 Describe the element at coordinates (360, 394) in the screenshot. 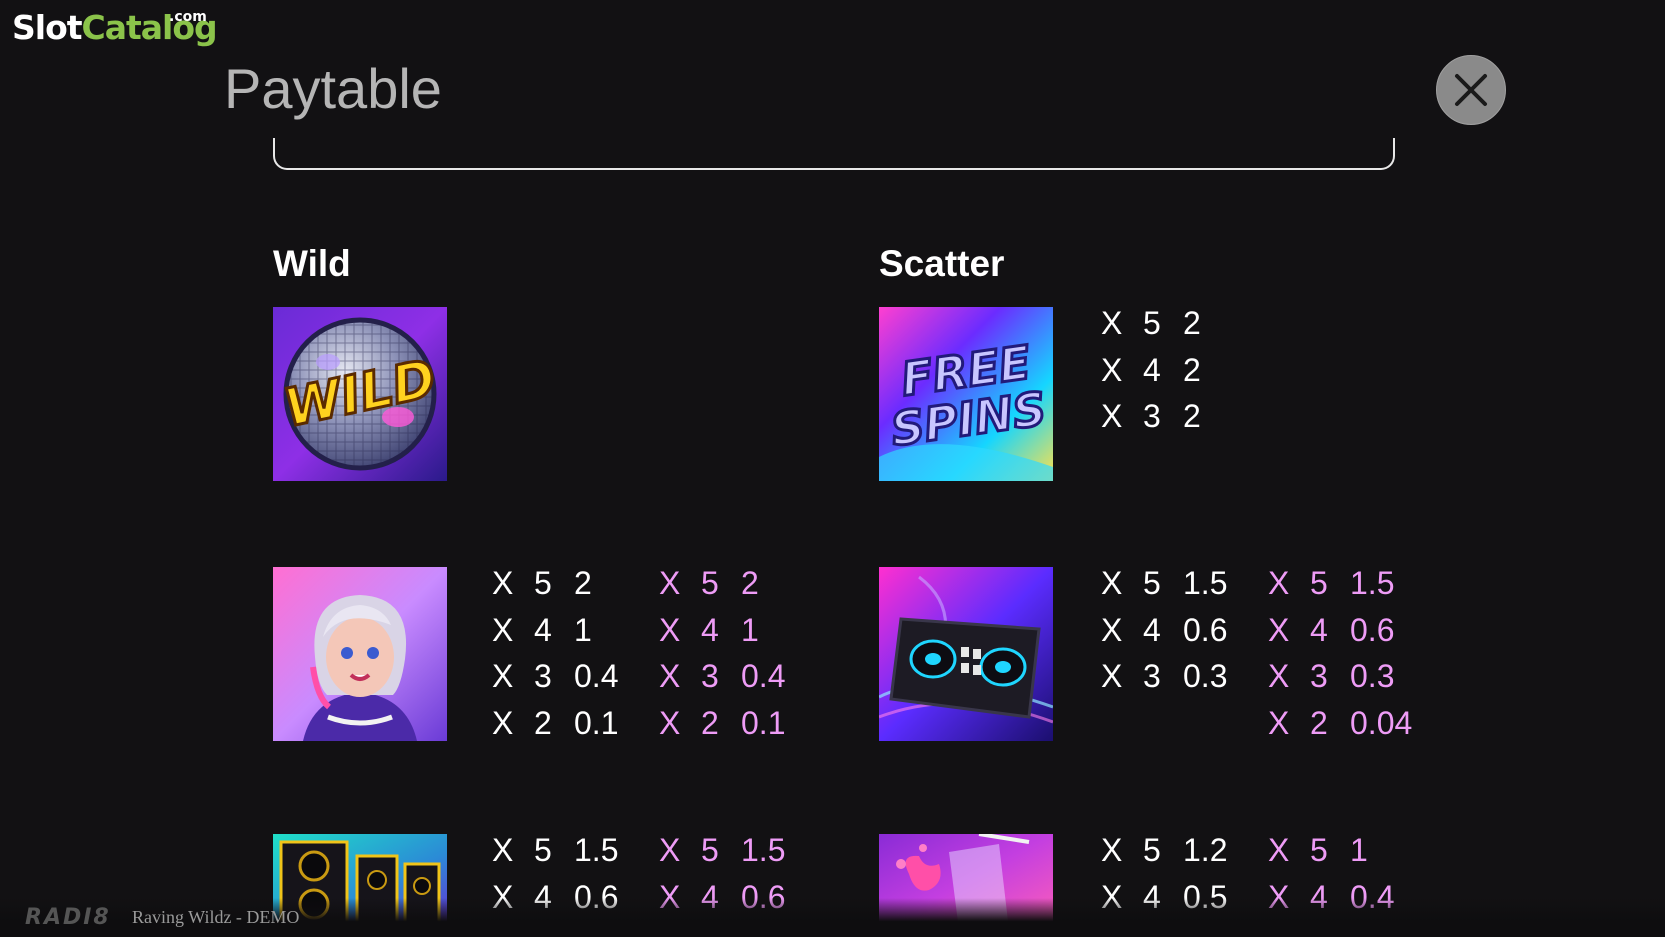

I see `wild-symbol: WILD` at that location.